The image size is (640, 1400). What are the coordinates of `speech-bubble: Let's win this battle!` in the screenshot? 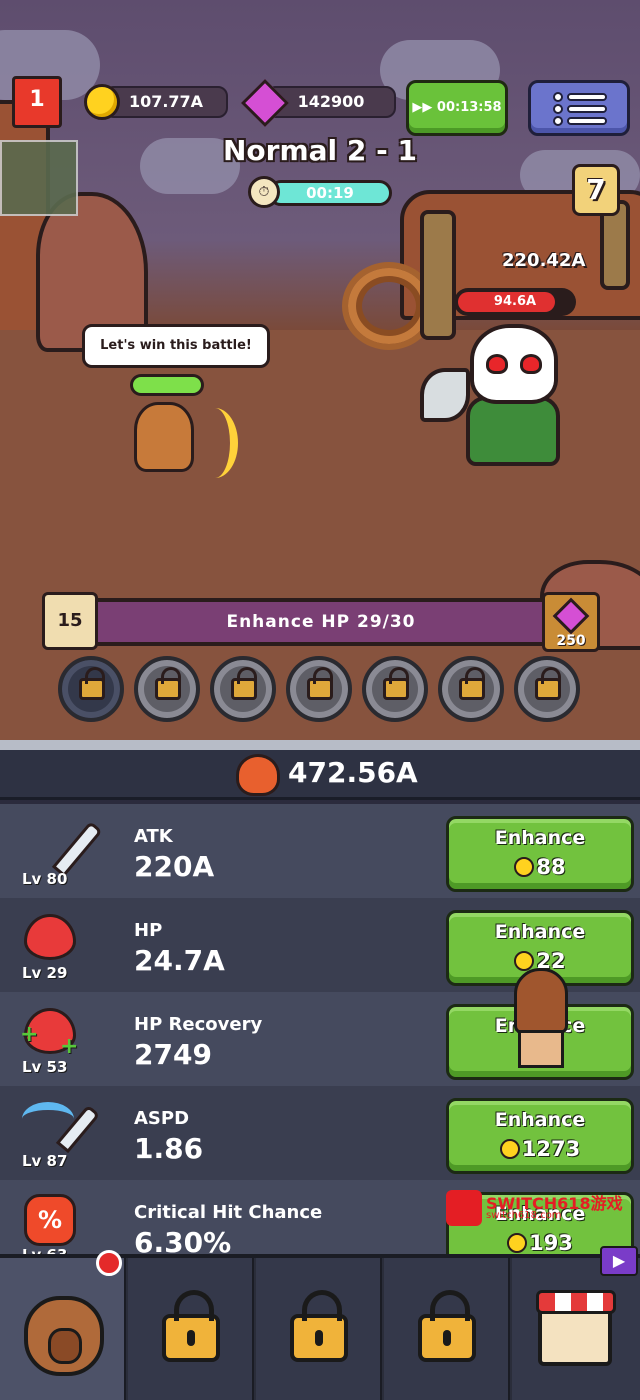 It's located at (176, 346).